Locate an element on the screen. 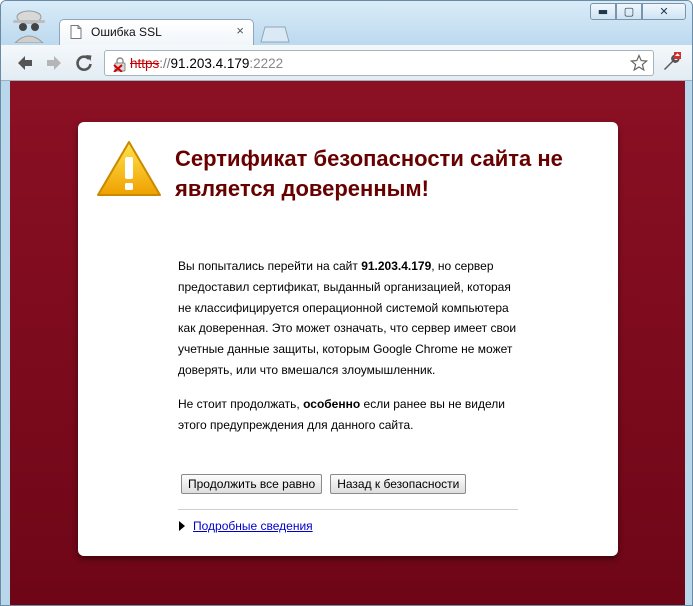  warning-icon is located at coordinates (129, 168).